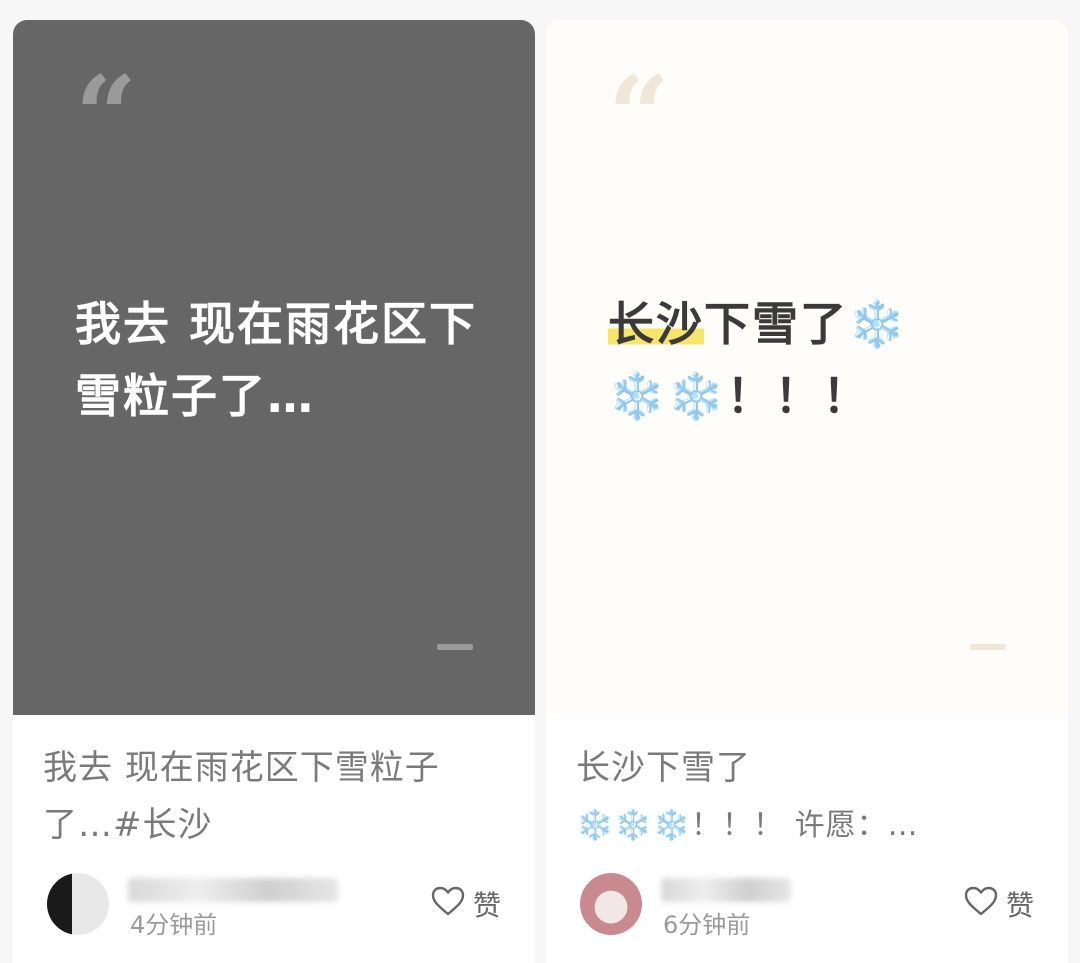  Describe the element at coordinates (656, 324) in the screenshot. I see `highlighted-text: 长沙` at that location.